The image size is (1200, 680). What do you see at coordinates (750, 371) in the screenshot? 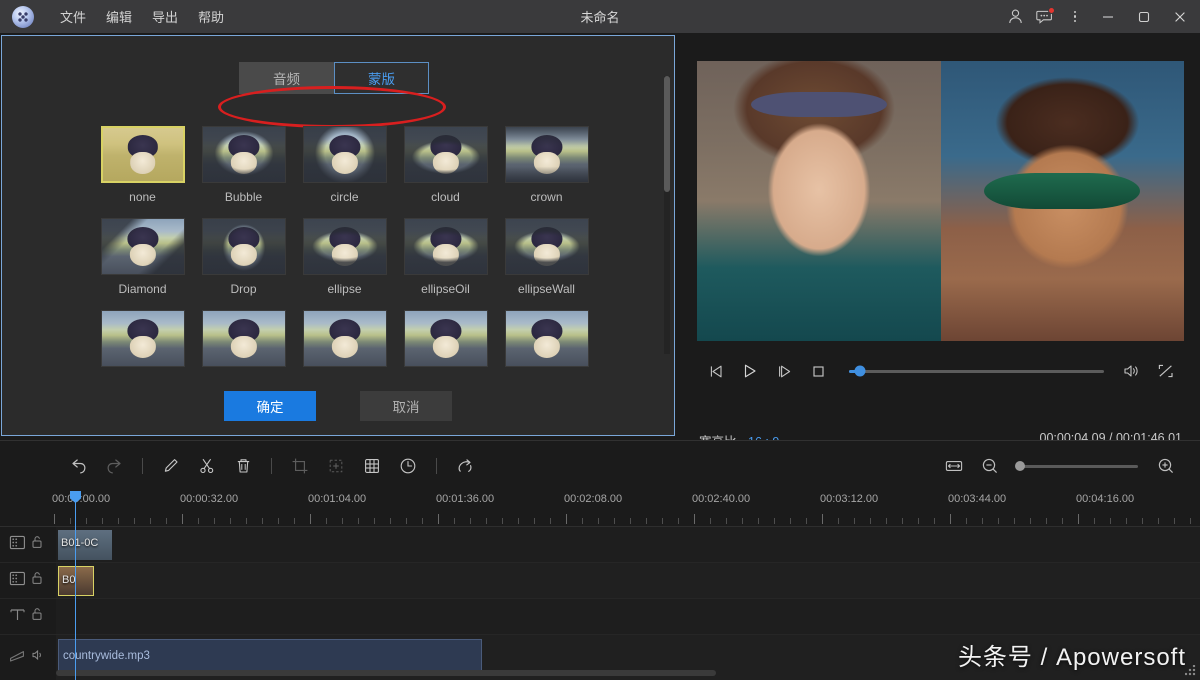
I see `play-button` at bounding box center [750, 371].